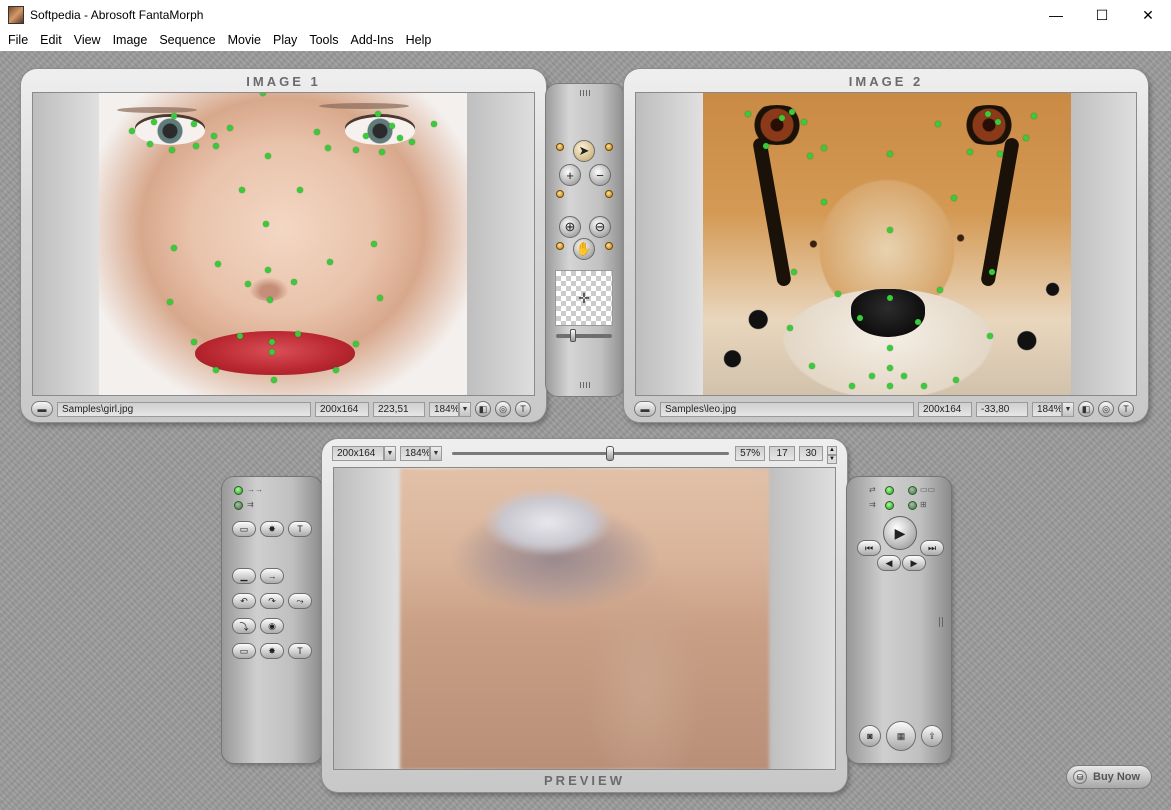 The image size is (1171, 810). Describe the element at coordinates (244, 601) in the screenshot. I see `effect-button: ↶` at that location.